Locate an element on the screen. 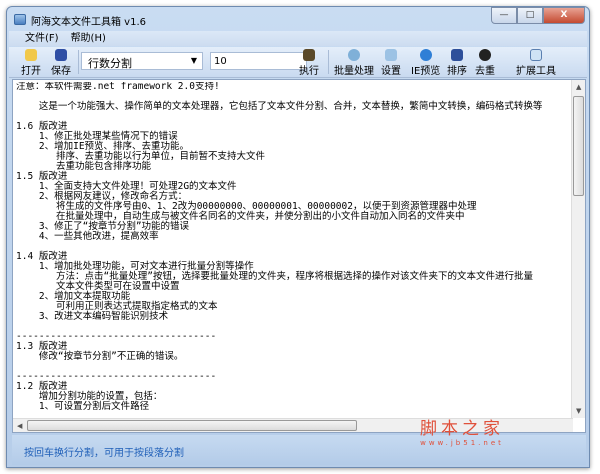  scroll-up-icon: ▲ is located at coordinates (578, 87).